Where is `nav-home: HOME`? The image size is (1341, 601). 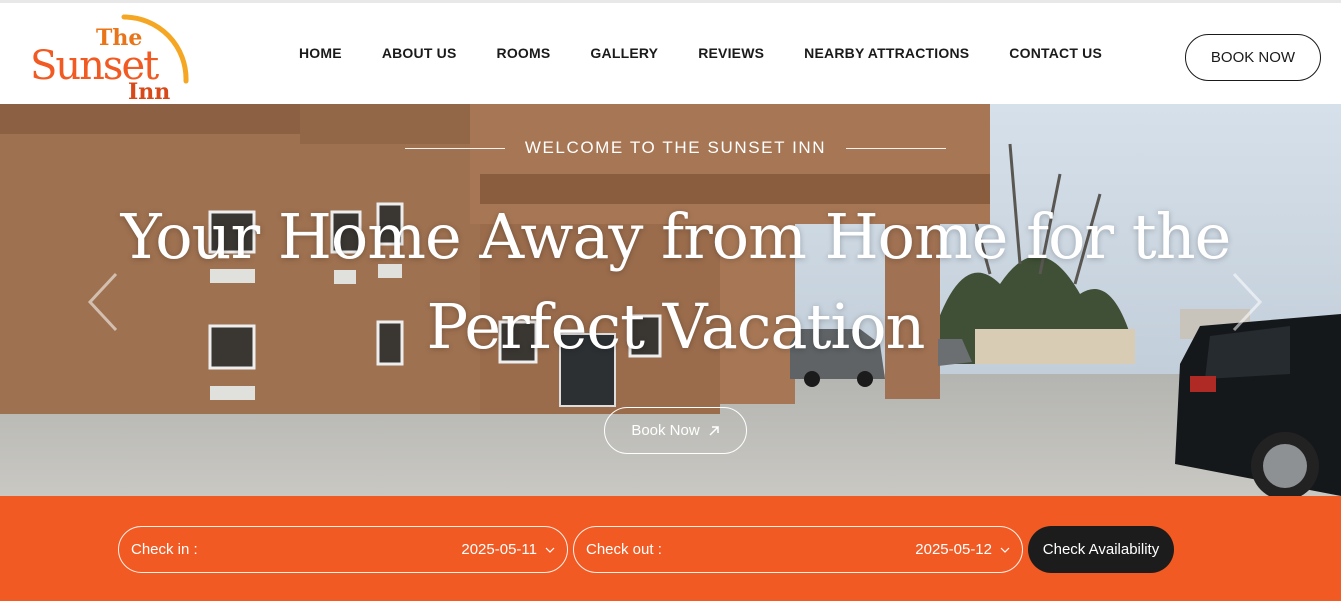
nav-home: HOME is located at coordinates (320, 53).